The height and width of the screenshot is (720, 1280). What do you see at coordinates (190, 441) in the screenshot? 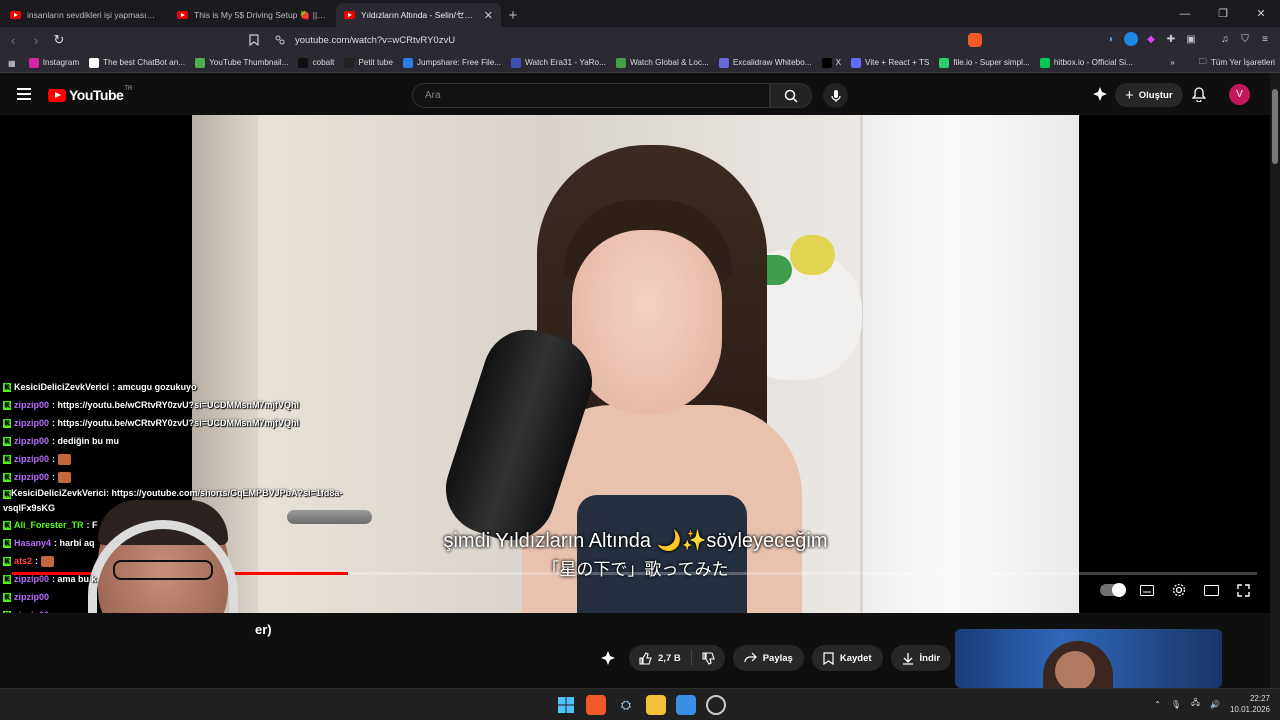
I see `chat-message: Kzipzip00: dediğin bu mu` at bounding box center [190, 441].